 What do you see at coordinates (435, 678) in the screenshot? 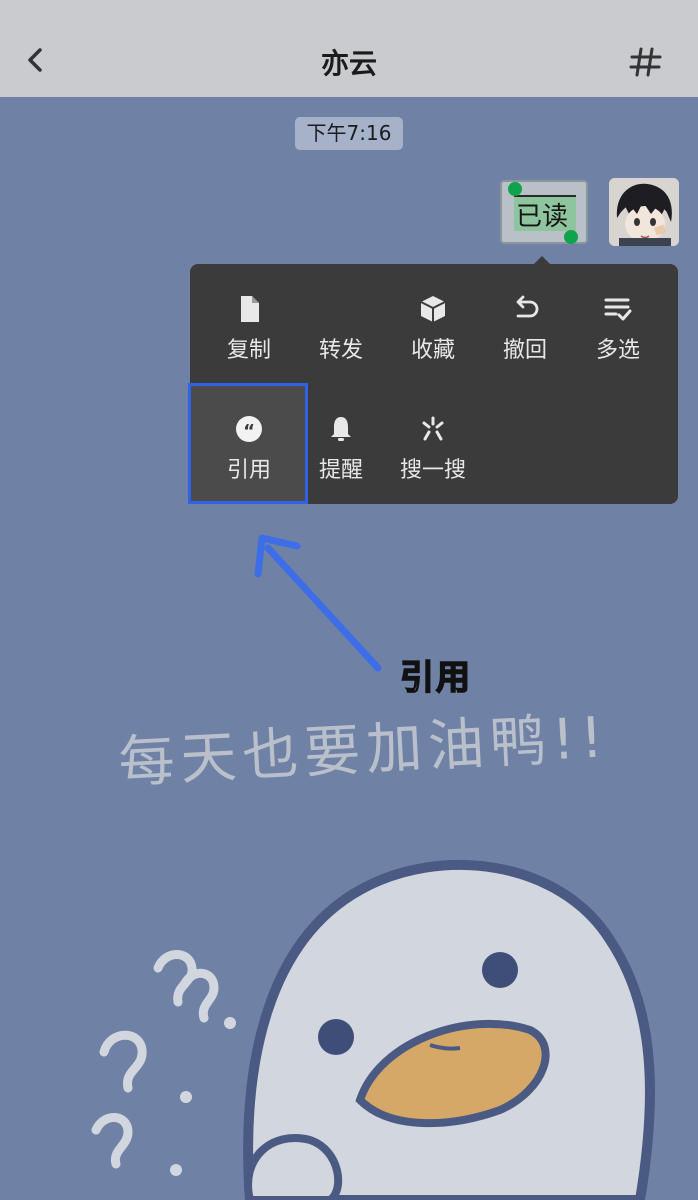
I see `annotation-label: 引用` at bounding box center [435, 678].